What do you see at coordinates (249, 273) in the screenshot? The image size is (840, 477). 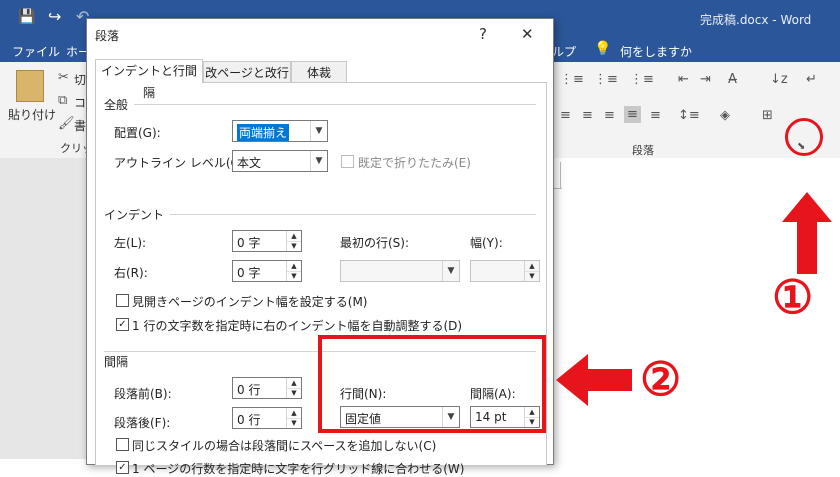 I see `indent-right-value: 0 字` at bounding box center [249, 273].